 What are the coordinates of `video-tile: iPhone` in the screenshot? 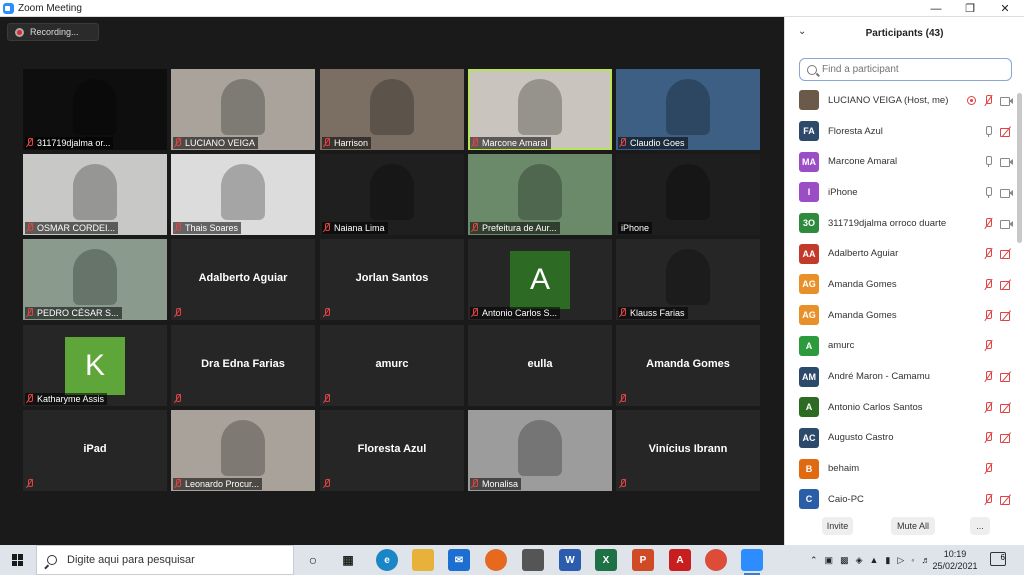 It's located at (688, 194).